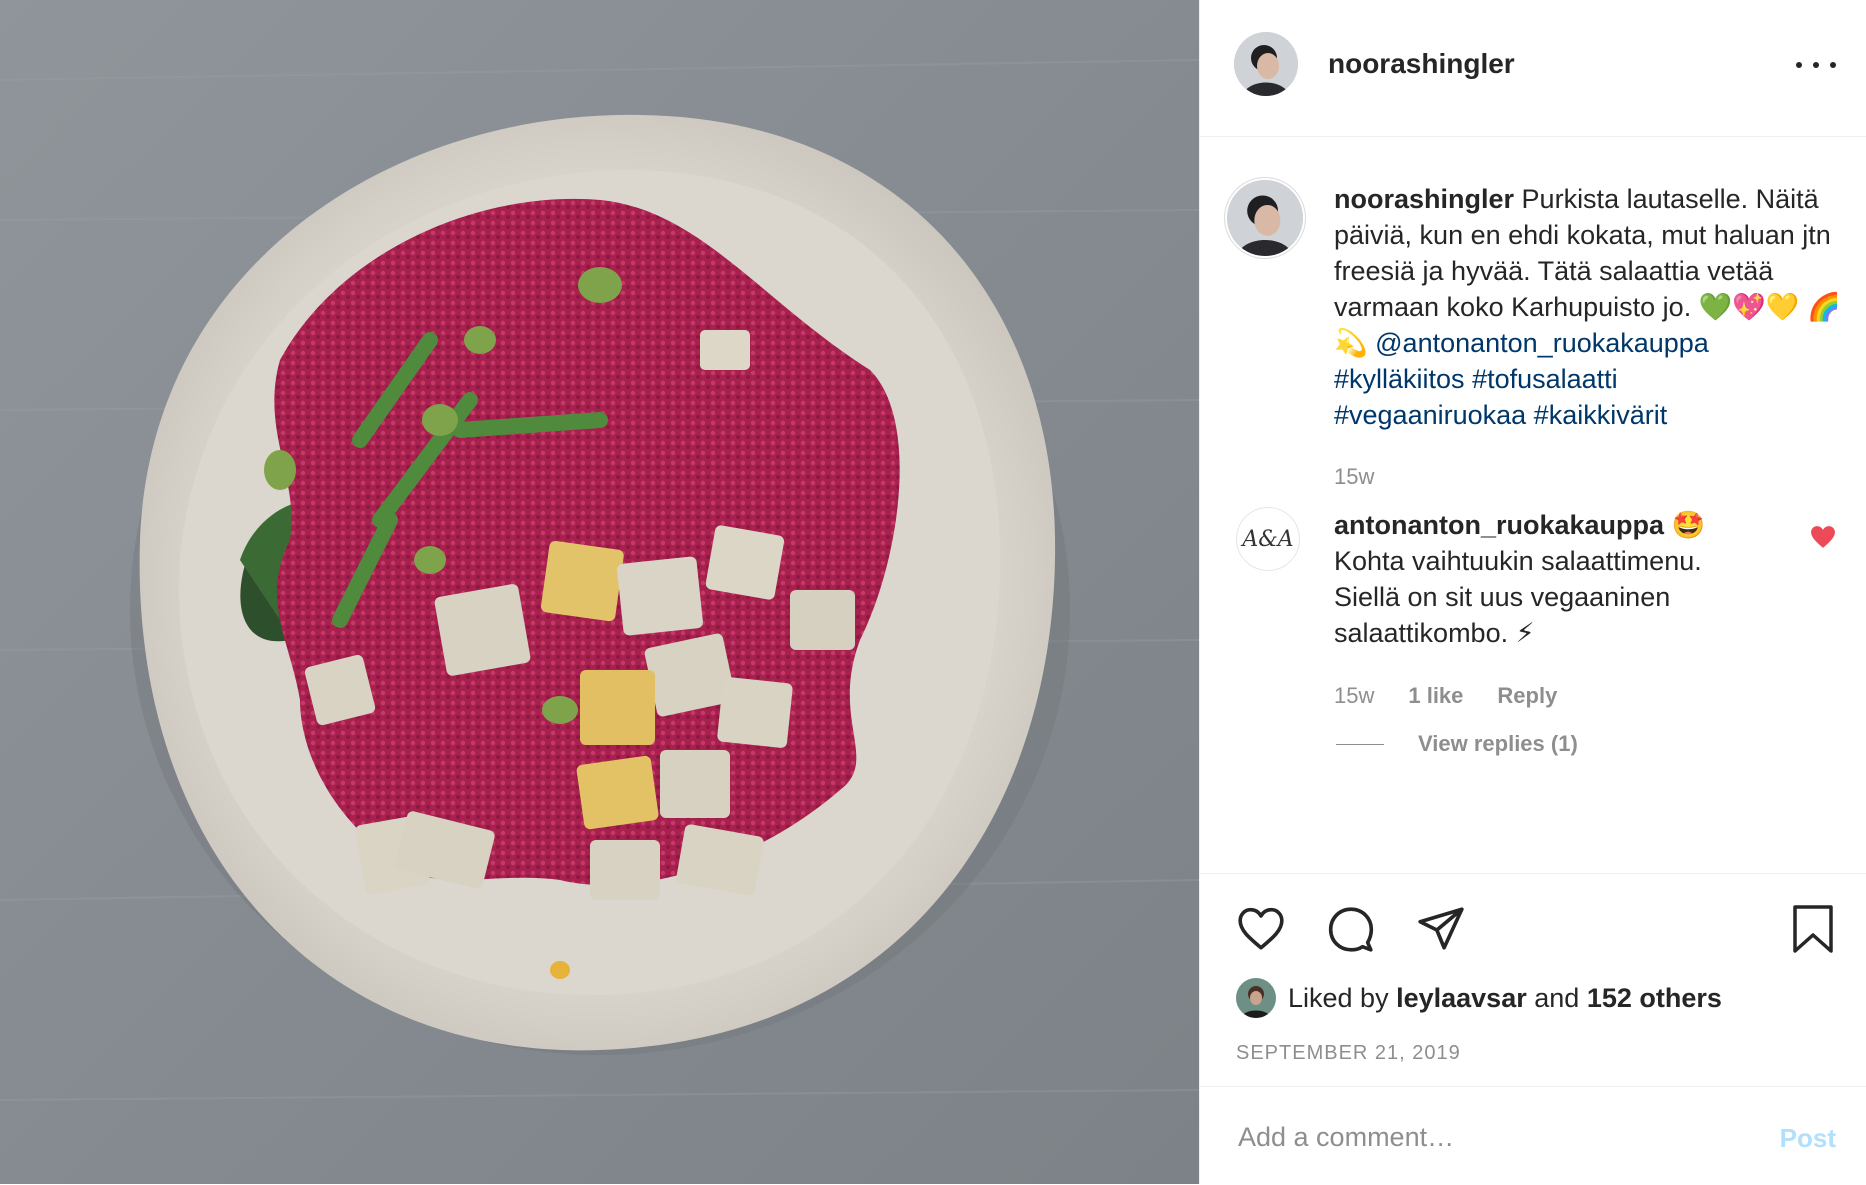 This screenshot has width=1866, height=1185. I want to click on share-paper-plane-icon, so click(1441, 929).